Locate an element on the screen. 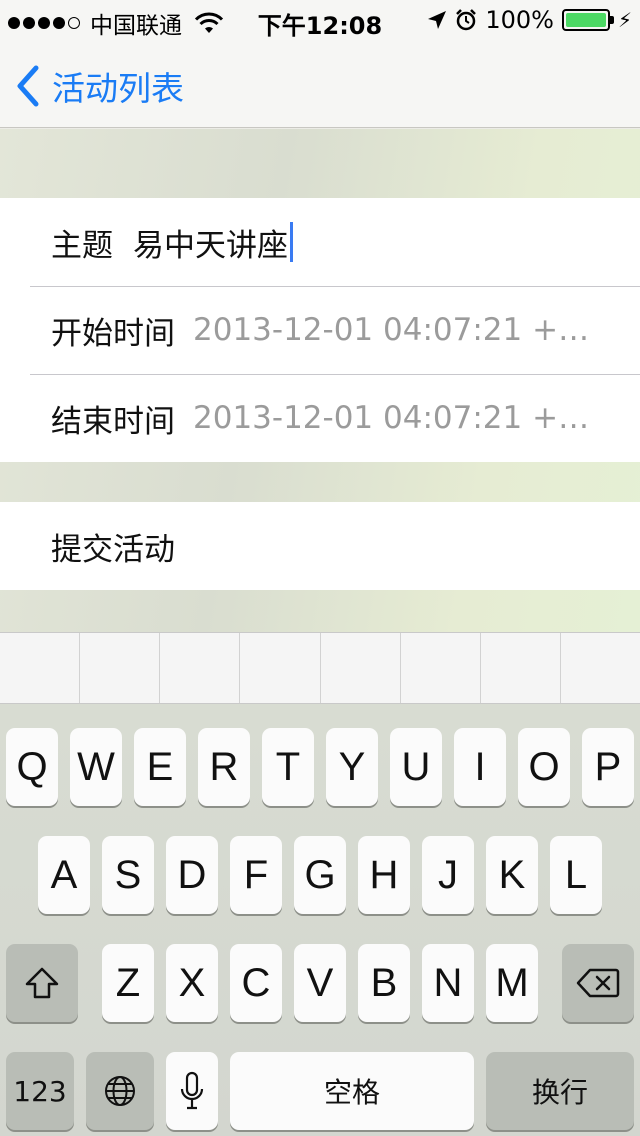  charging-icon: ⚡ is located at coordinates (624, 20).